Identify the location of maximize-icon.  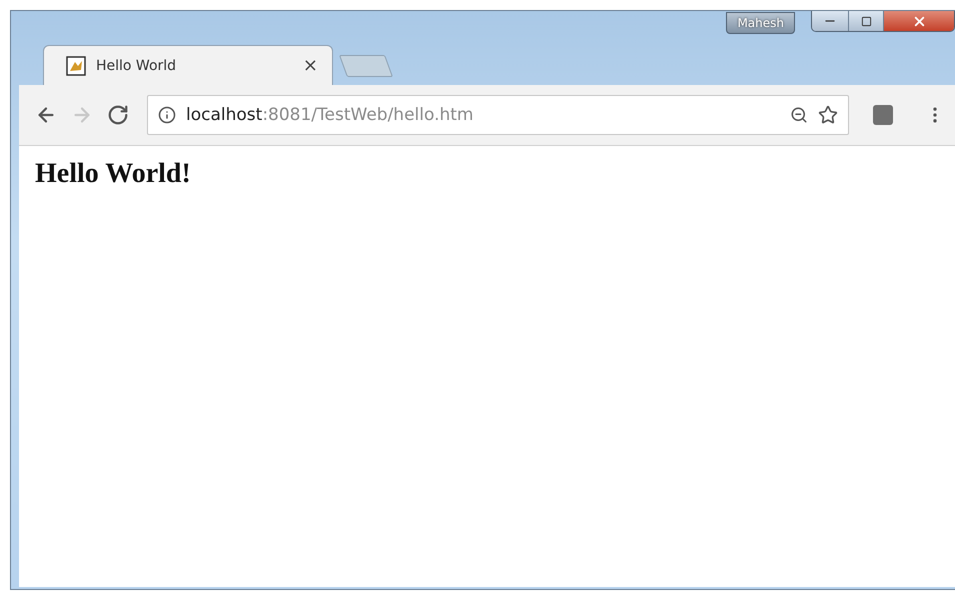
(866, 21).